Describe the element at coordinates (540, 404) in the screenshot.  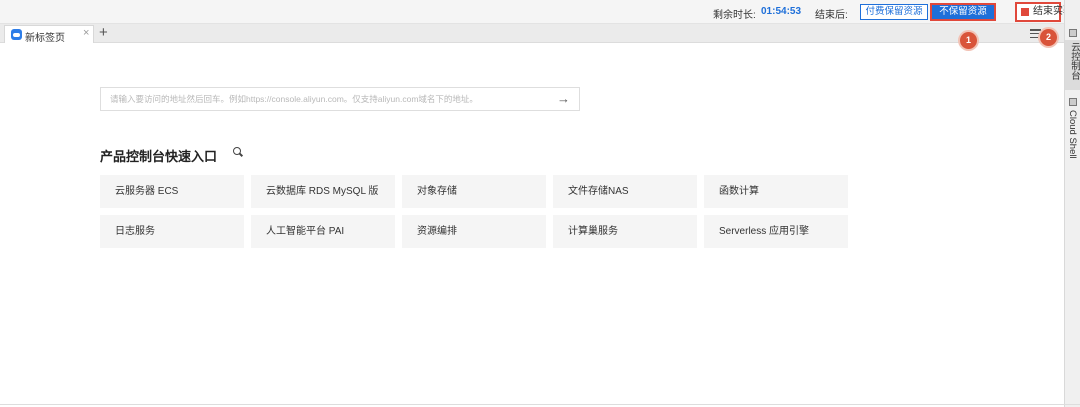
I see `bottom-divider` at that location.